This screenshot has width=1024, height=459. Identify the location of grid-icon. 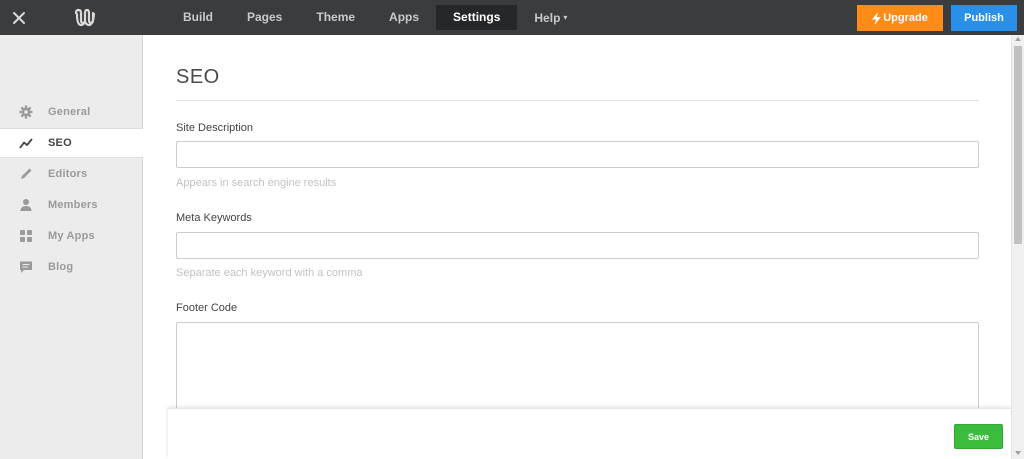
(26, 236).